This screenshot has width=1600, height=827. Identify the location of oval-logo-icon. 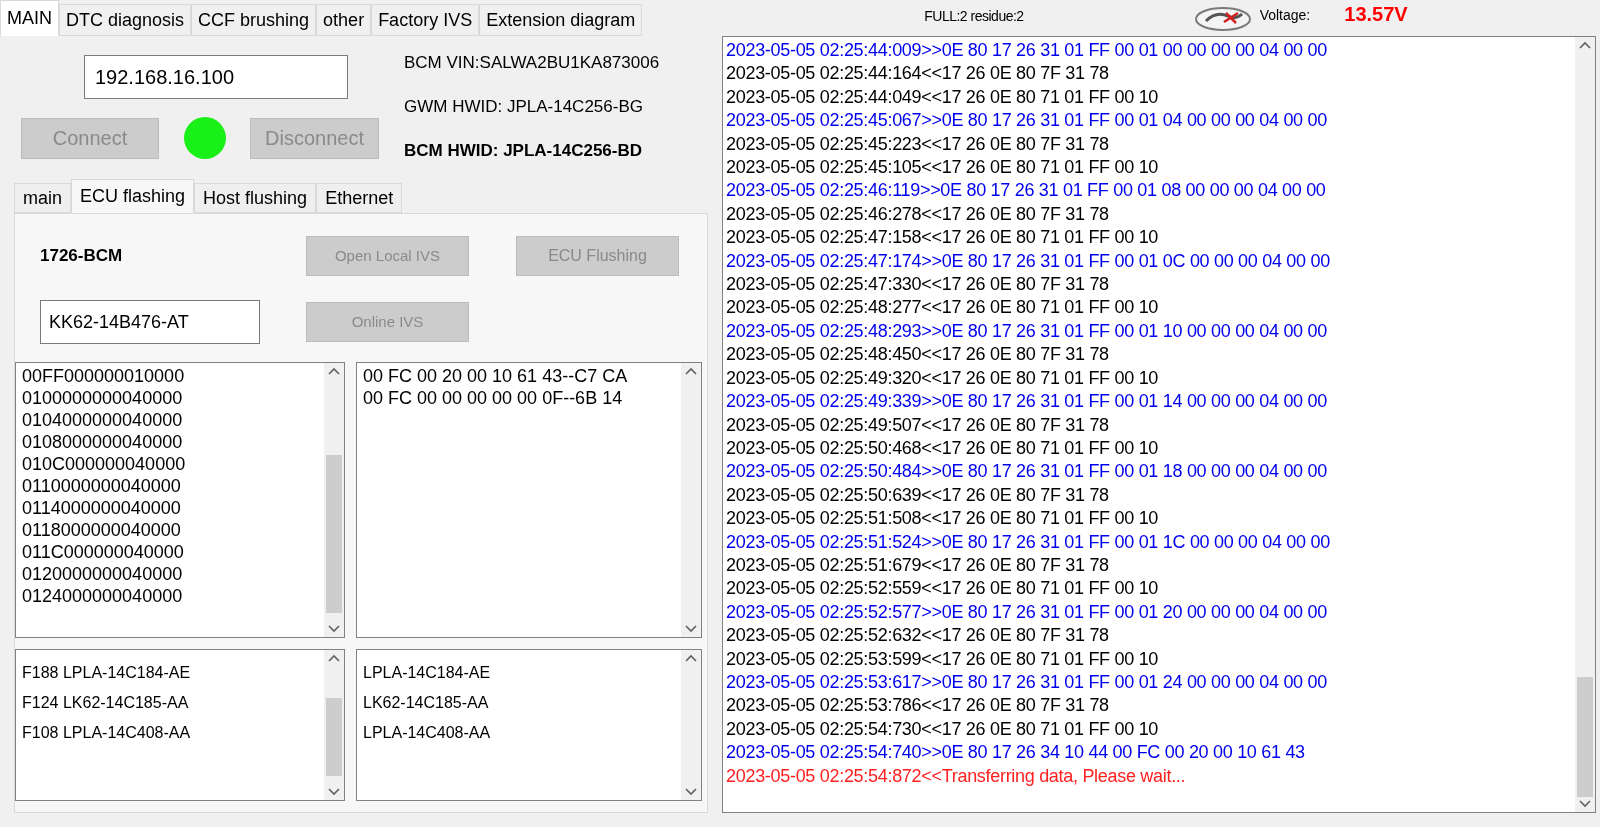
(1222, 19).